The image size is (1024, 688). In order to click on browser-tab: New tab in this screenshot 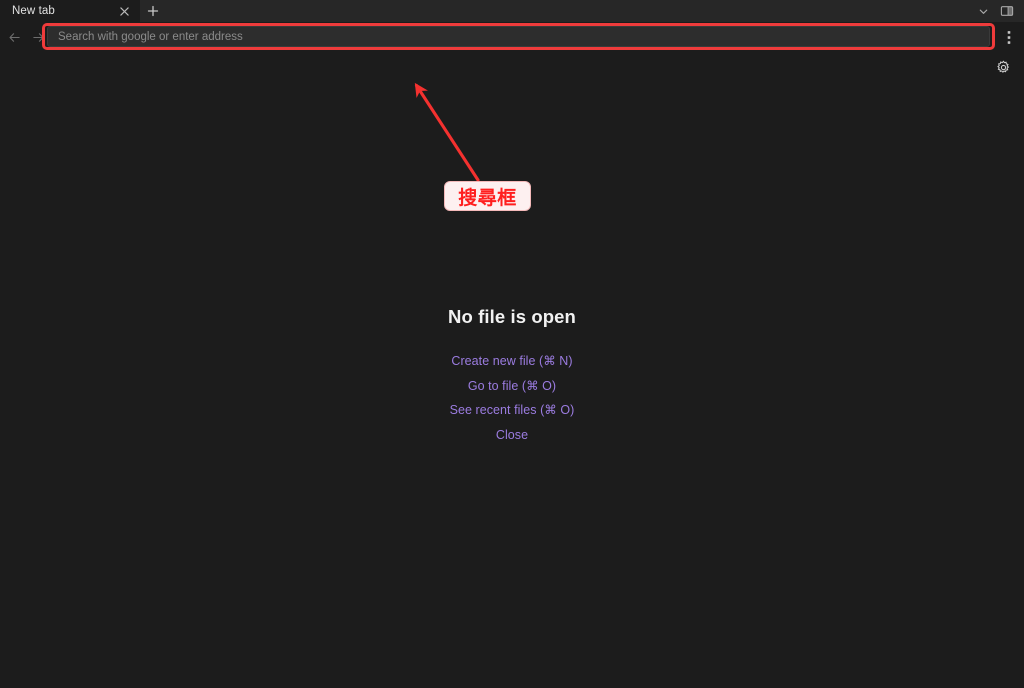, I will do `click(70, 11)`.